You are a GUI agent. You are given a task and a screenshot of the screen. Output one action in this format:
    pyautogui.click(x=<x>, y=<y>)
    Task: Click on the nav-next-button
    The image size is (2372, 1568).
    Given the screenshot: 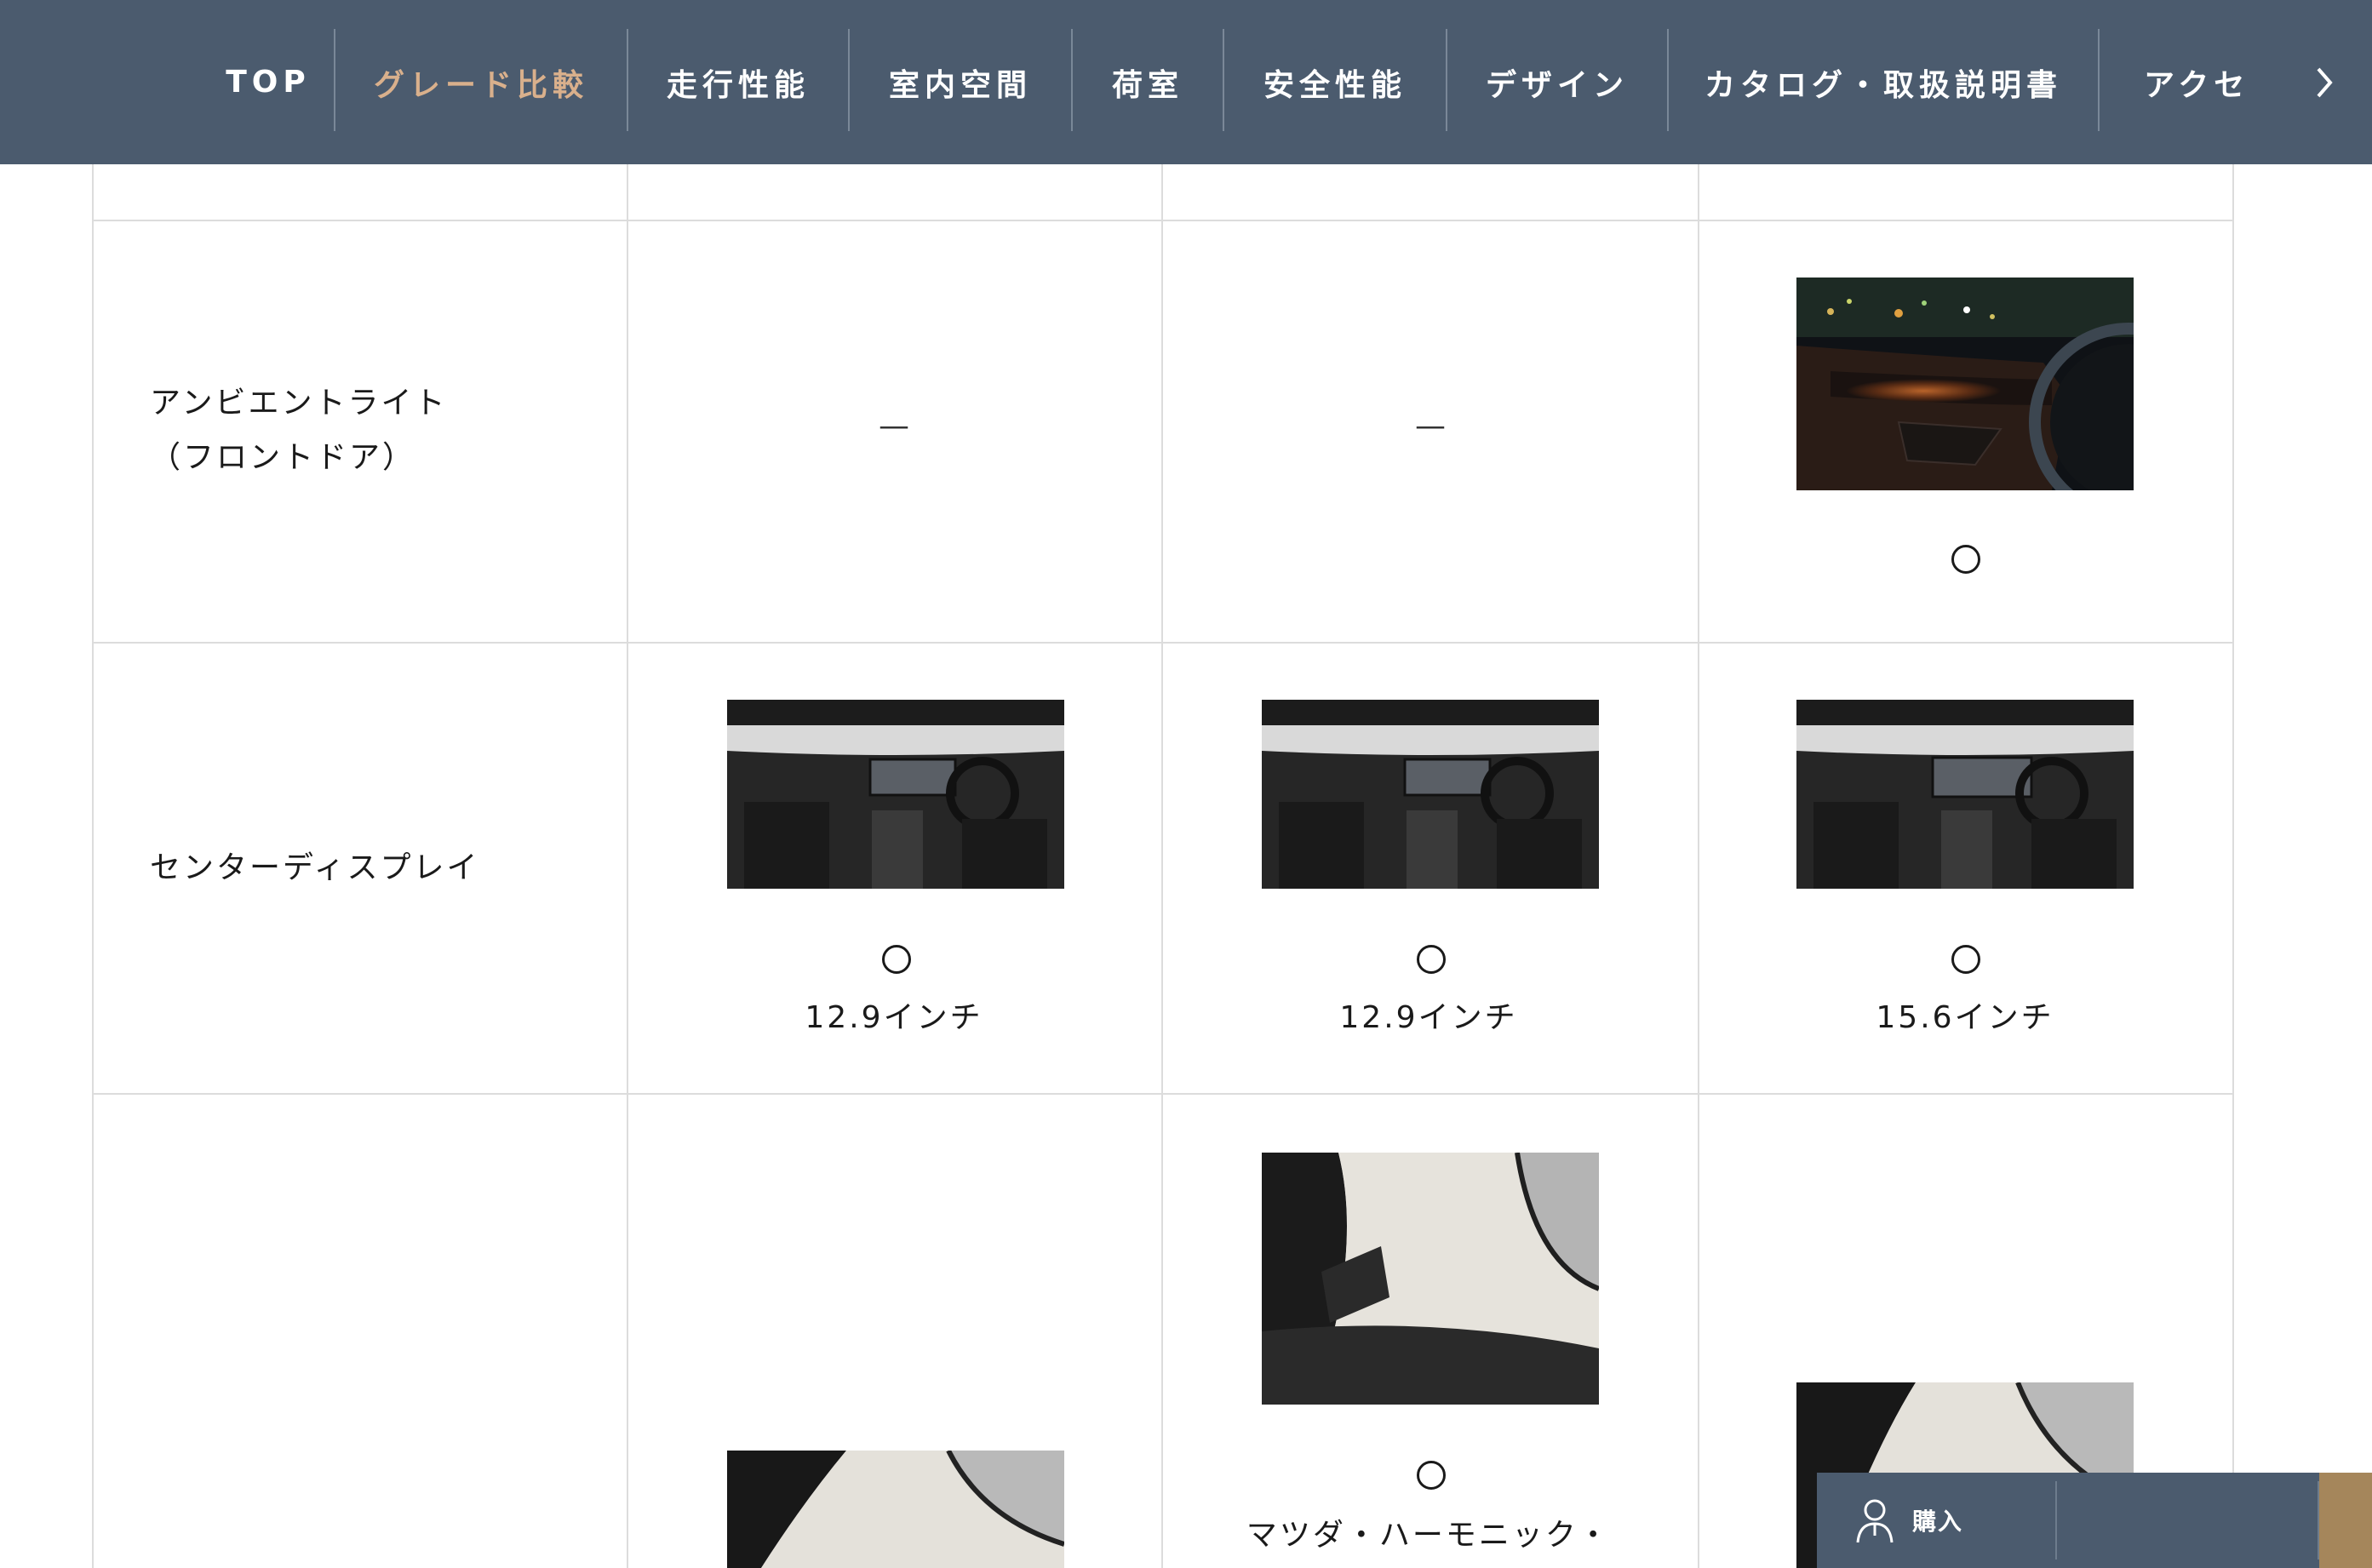 What is the action you would take?
    pyautogui.click(x=2324, y=82)
    